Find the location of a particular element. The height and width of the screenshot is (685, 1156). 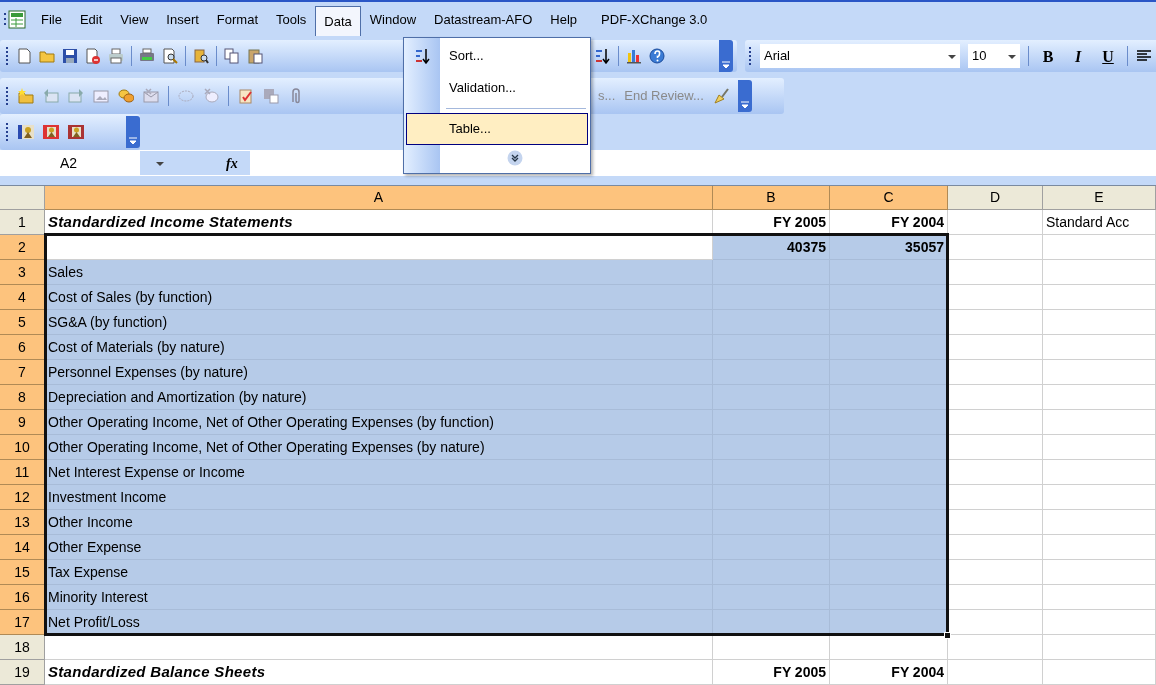

table-cell: FY 2005 is located at coordinates (771, 672).